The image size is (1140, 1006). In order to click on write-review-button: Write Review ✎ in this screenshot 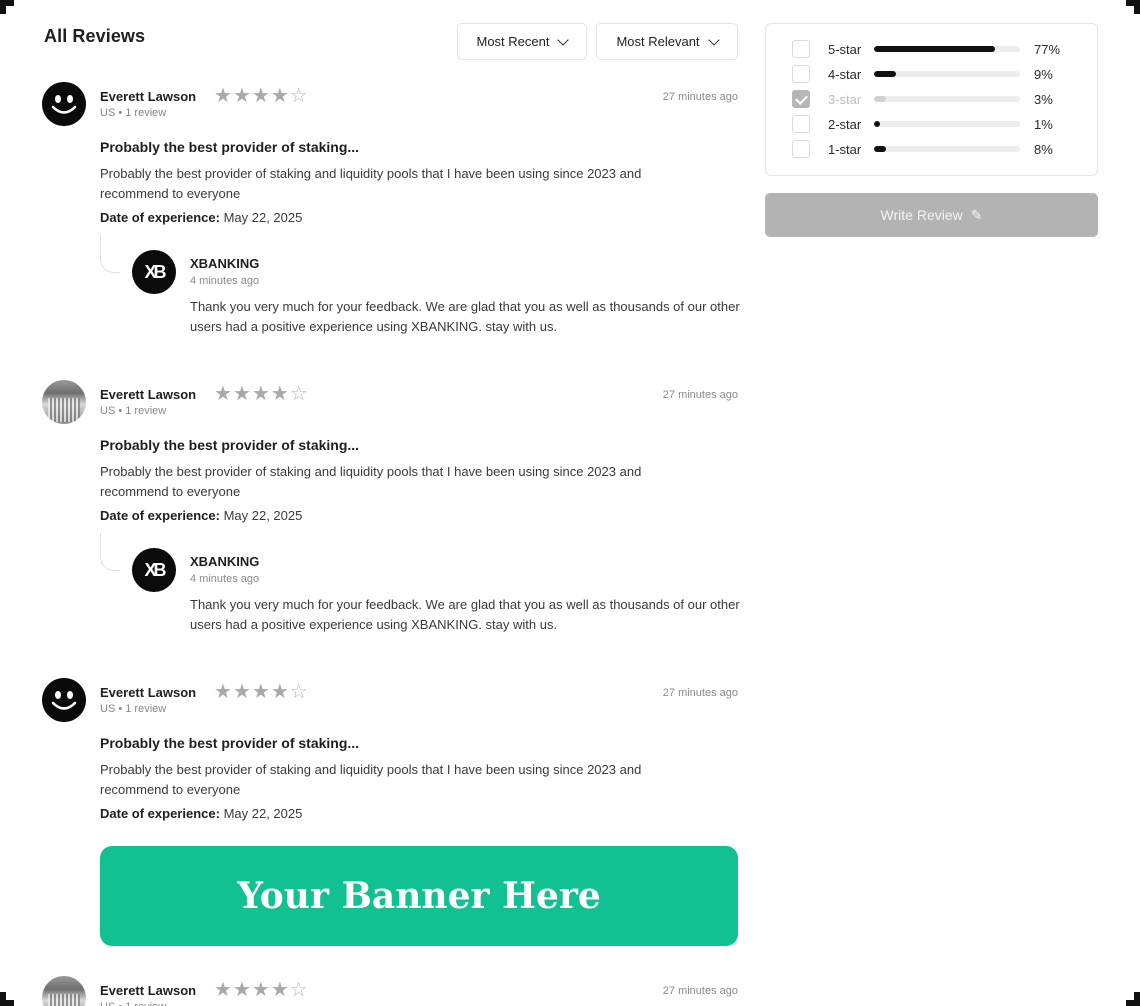, I will do `click(931, 215)`.